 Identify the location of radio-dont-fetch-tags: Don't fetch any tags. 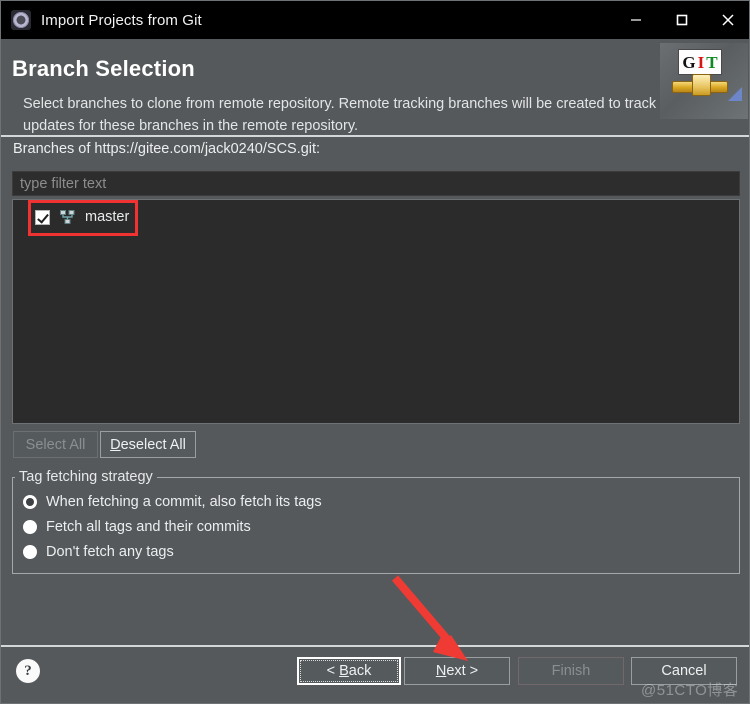
(98, 552).